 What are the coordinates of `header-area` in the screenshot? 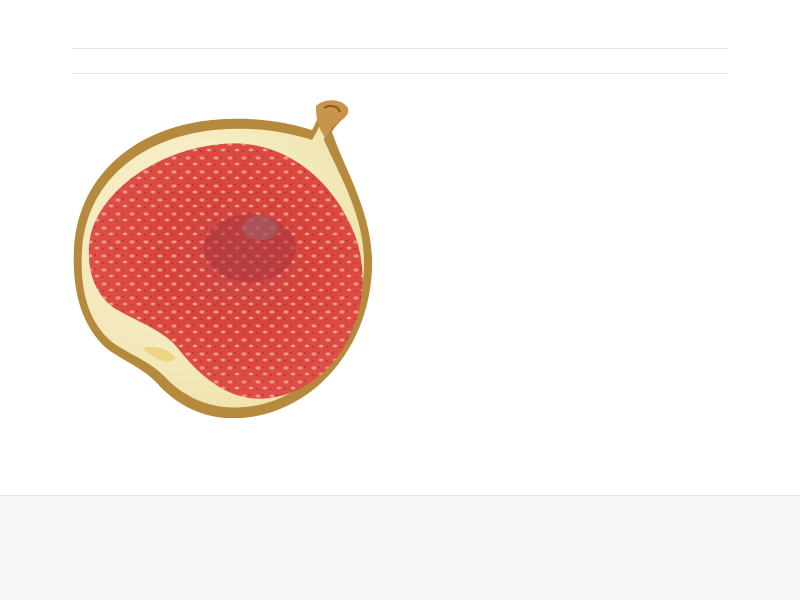 It's located at (400, 37).